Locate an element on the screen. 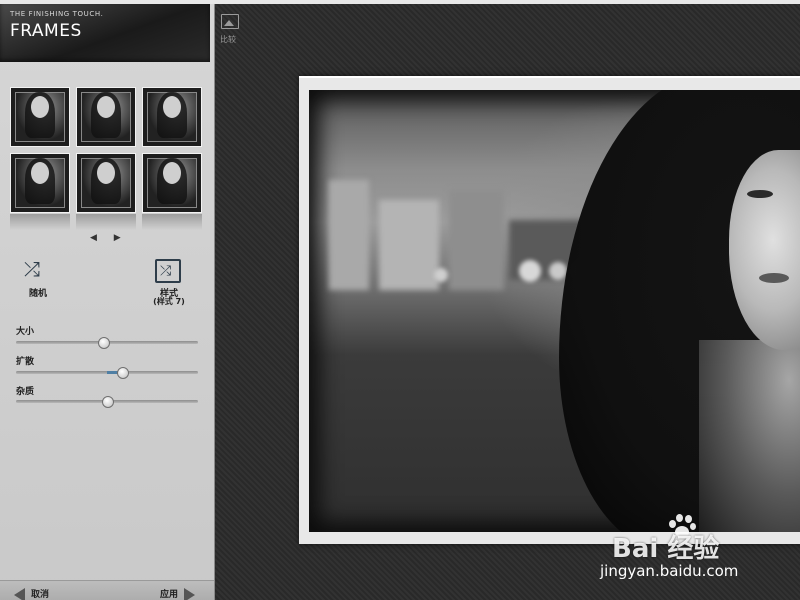  frames-header: THE FINISHING TOUCH. FRAMES is located at coordinates (105, 33).